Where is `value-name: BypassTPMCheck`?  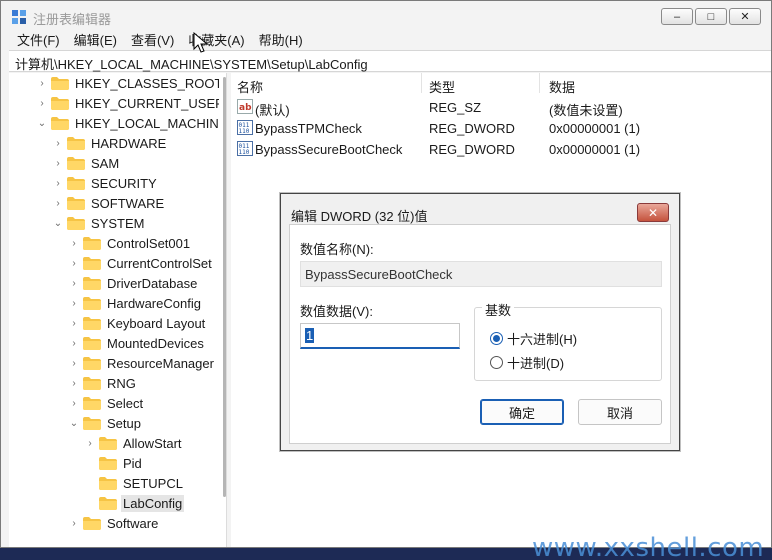
value-name: BypassTPMCheck is located at coordinates (308, 128).